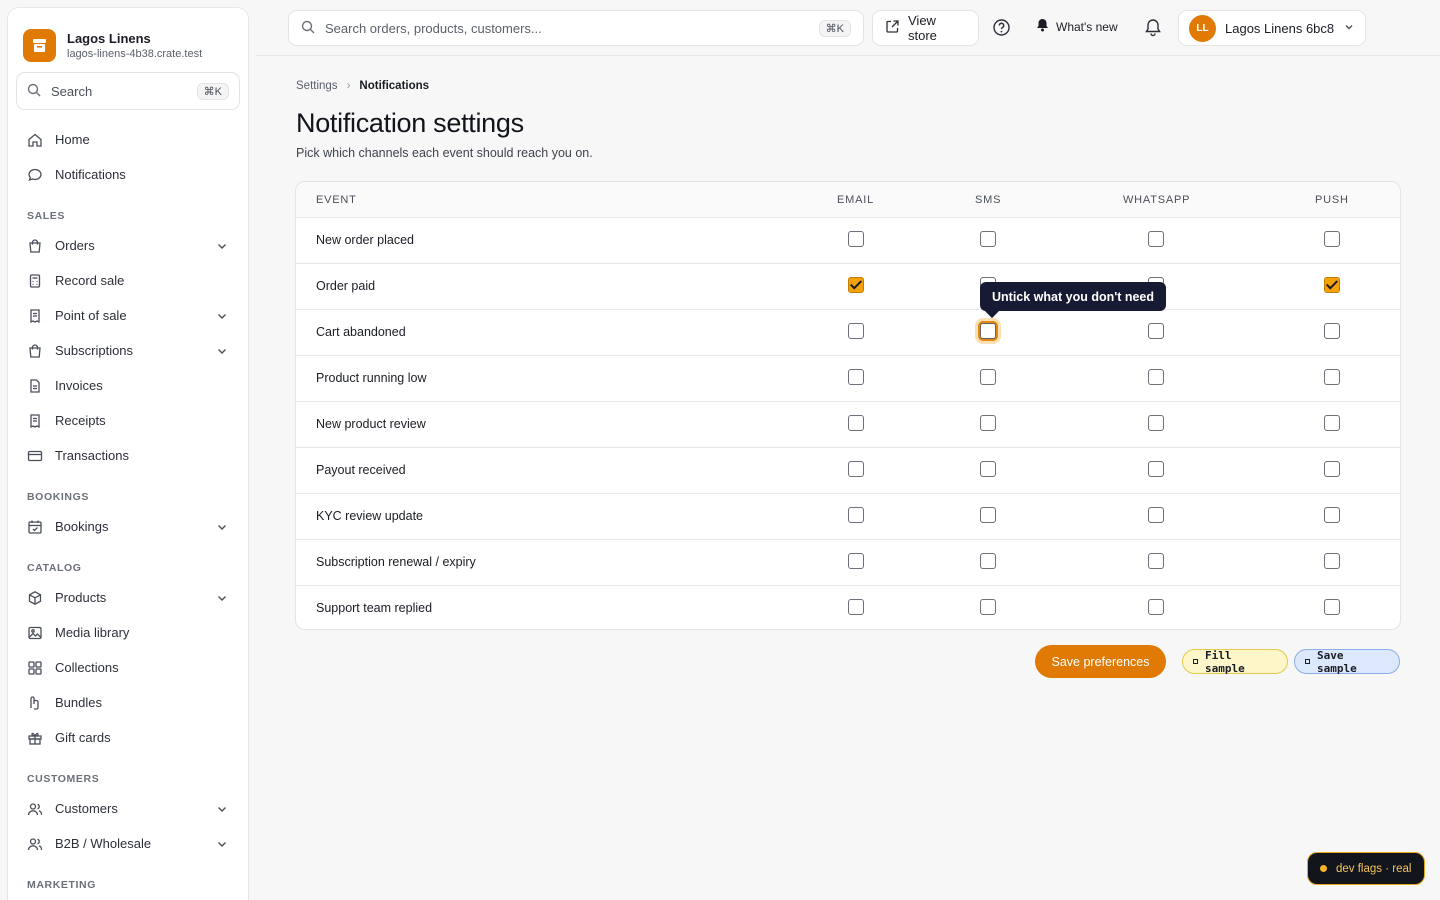 This screenshot has height=900, width=1440. Describe the element at coordinates (35, 738) in the screenshot. I see `gift-icon` at that location.